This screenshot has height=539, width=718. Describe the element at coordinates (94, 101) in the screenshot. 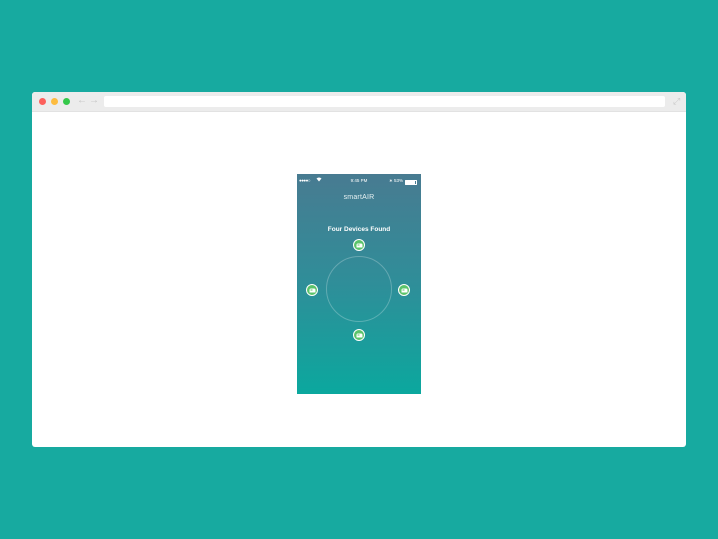

I see `arrow-right-icon: →` at that location.